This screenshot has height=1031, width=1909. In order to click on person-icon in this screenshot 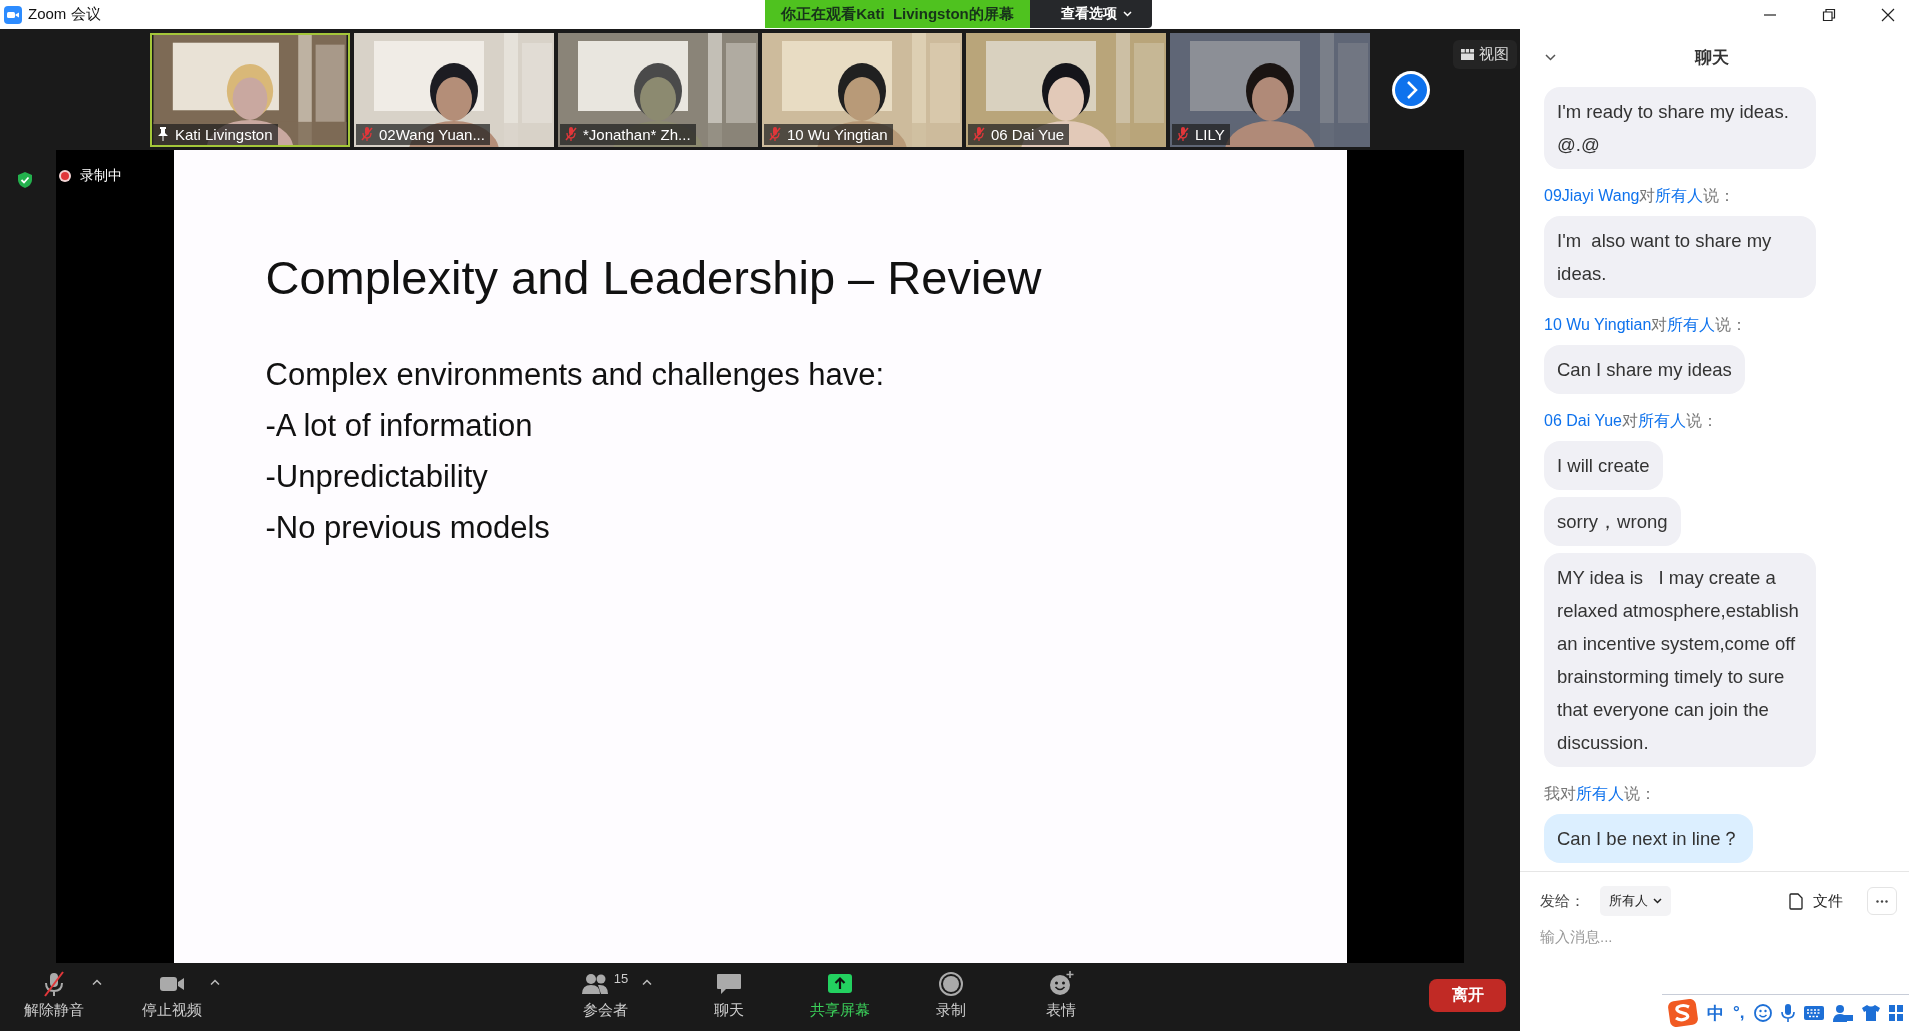, I will do `click(1842, 1013)`.